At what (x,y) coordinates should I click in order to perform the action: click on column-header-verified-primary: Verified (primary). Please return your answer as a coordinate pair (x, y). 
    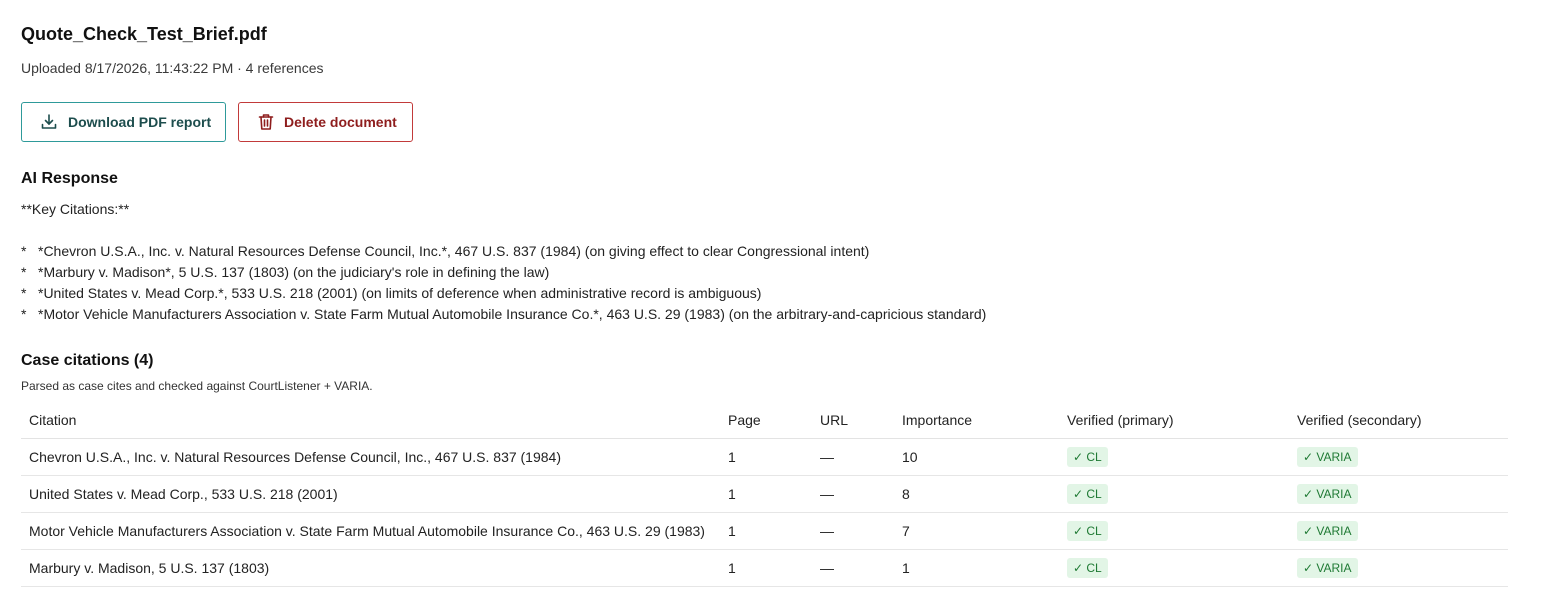
    Looking at the image, I should click on (1174, 420).